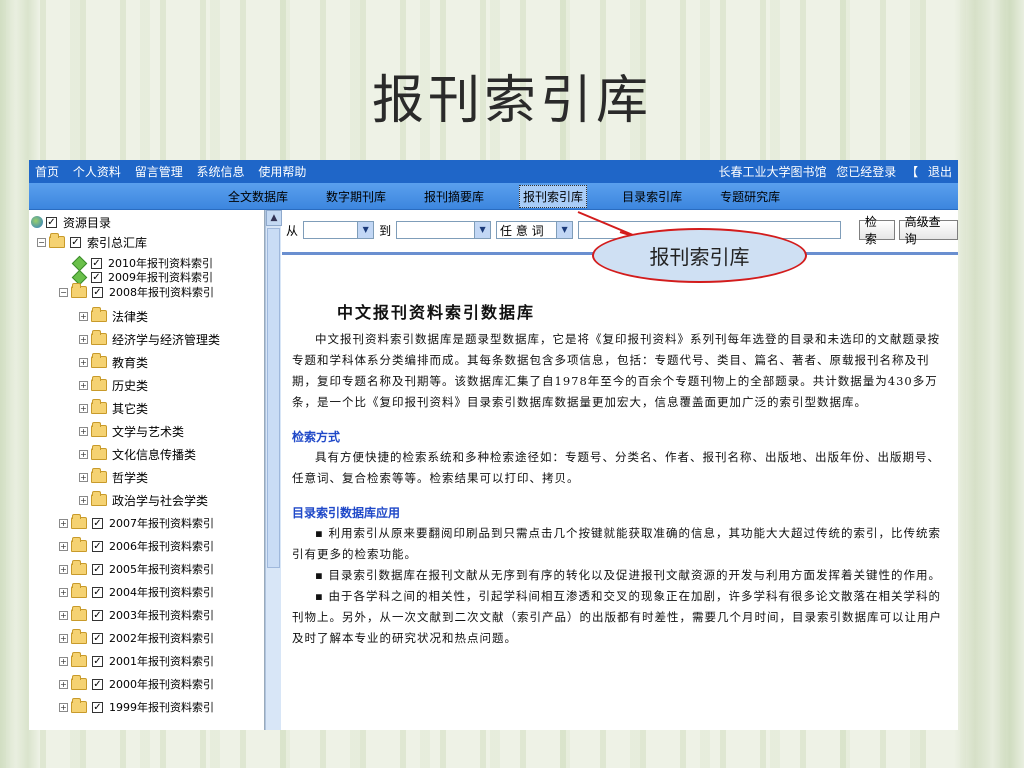 This screenshot has height=768, width=1024. Describe the element at coordinates (750, 196) in the screenshot. I see `tab-special-research: 专题研究库` at that location.